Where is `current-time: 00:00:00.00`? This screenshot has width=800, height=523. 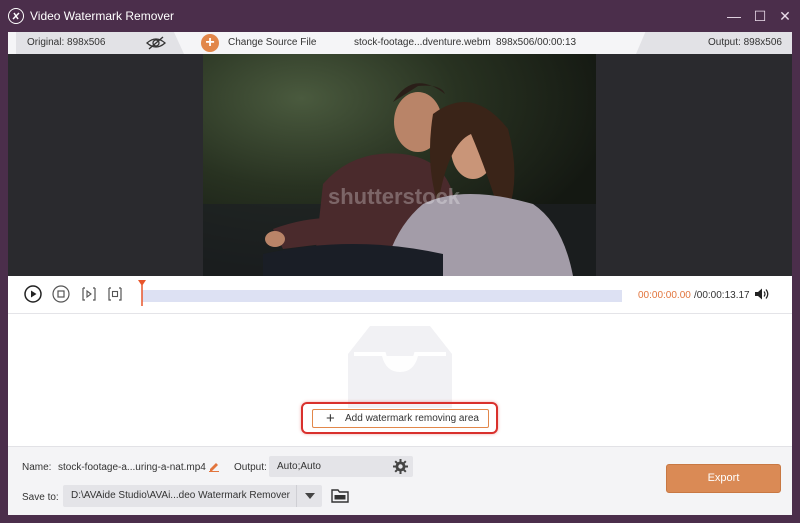 current-time: 00:00:00.00 is located at coordinates (664, 295).